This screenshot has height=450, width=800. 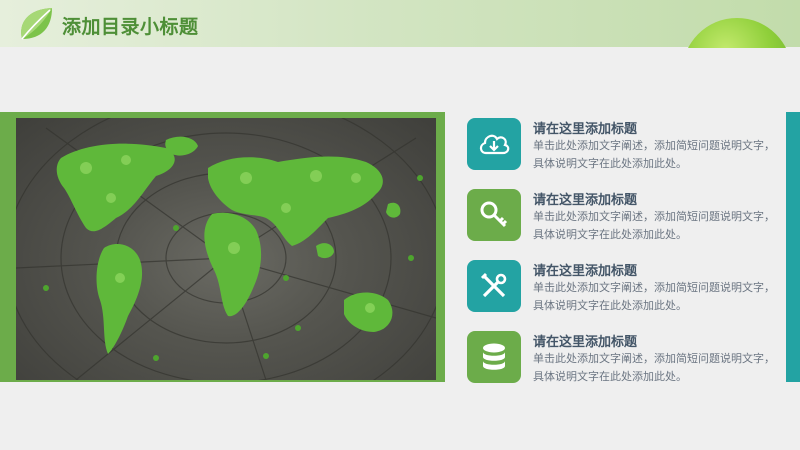 I want to click on leaf-logo-icon, so click(x=36, y=24).